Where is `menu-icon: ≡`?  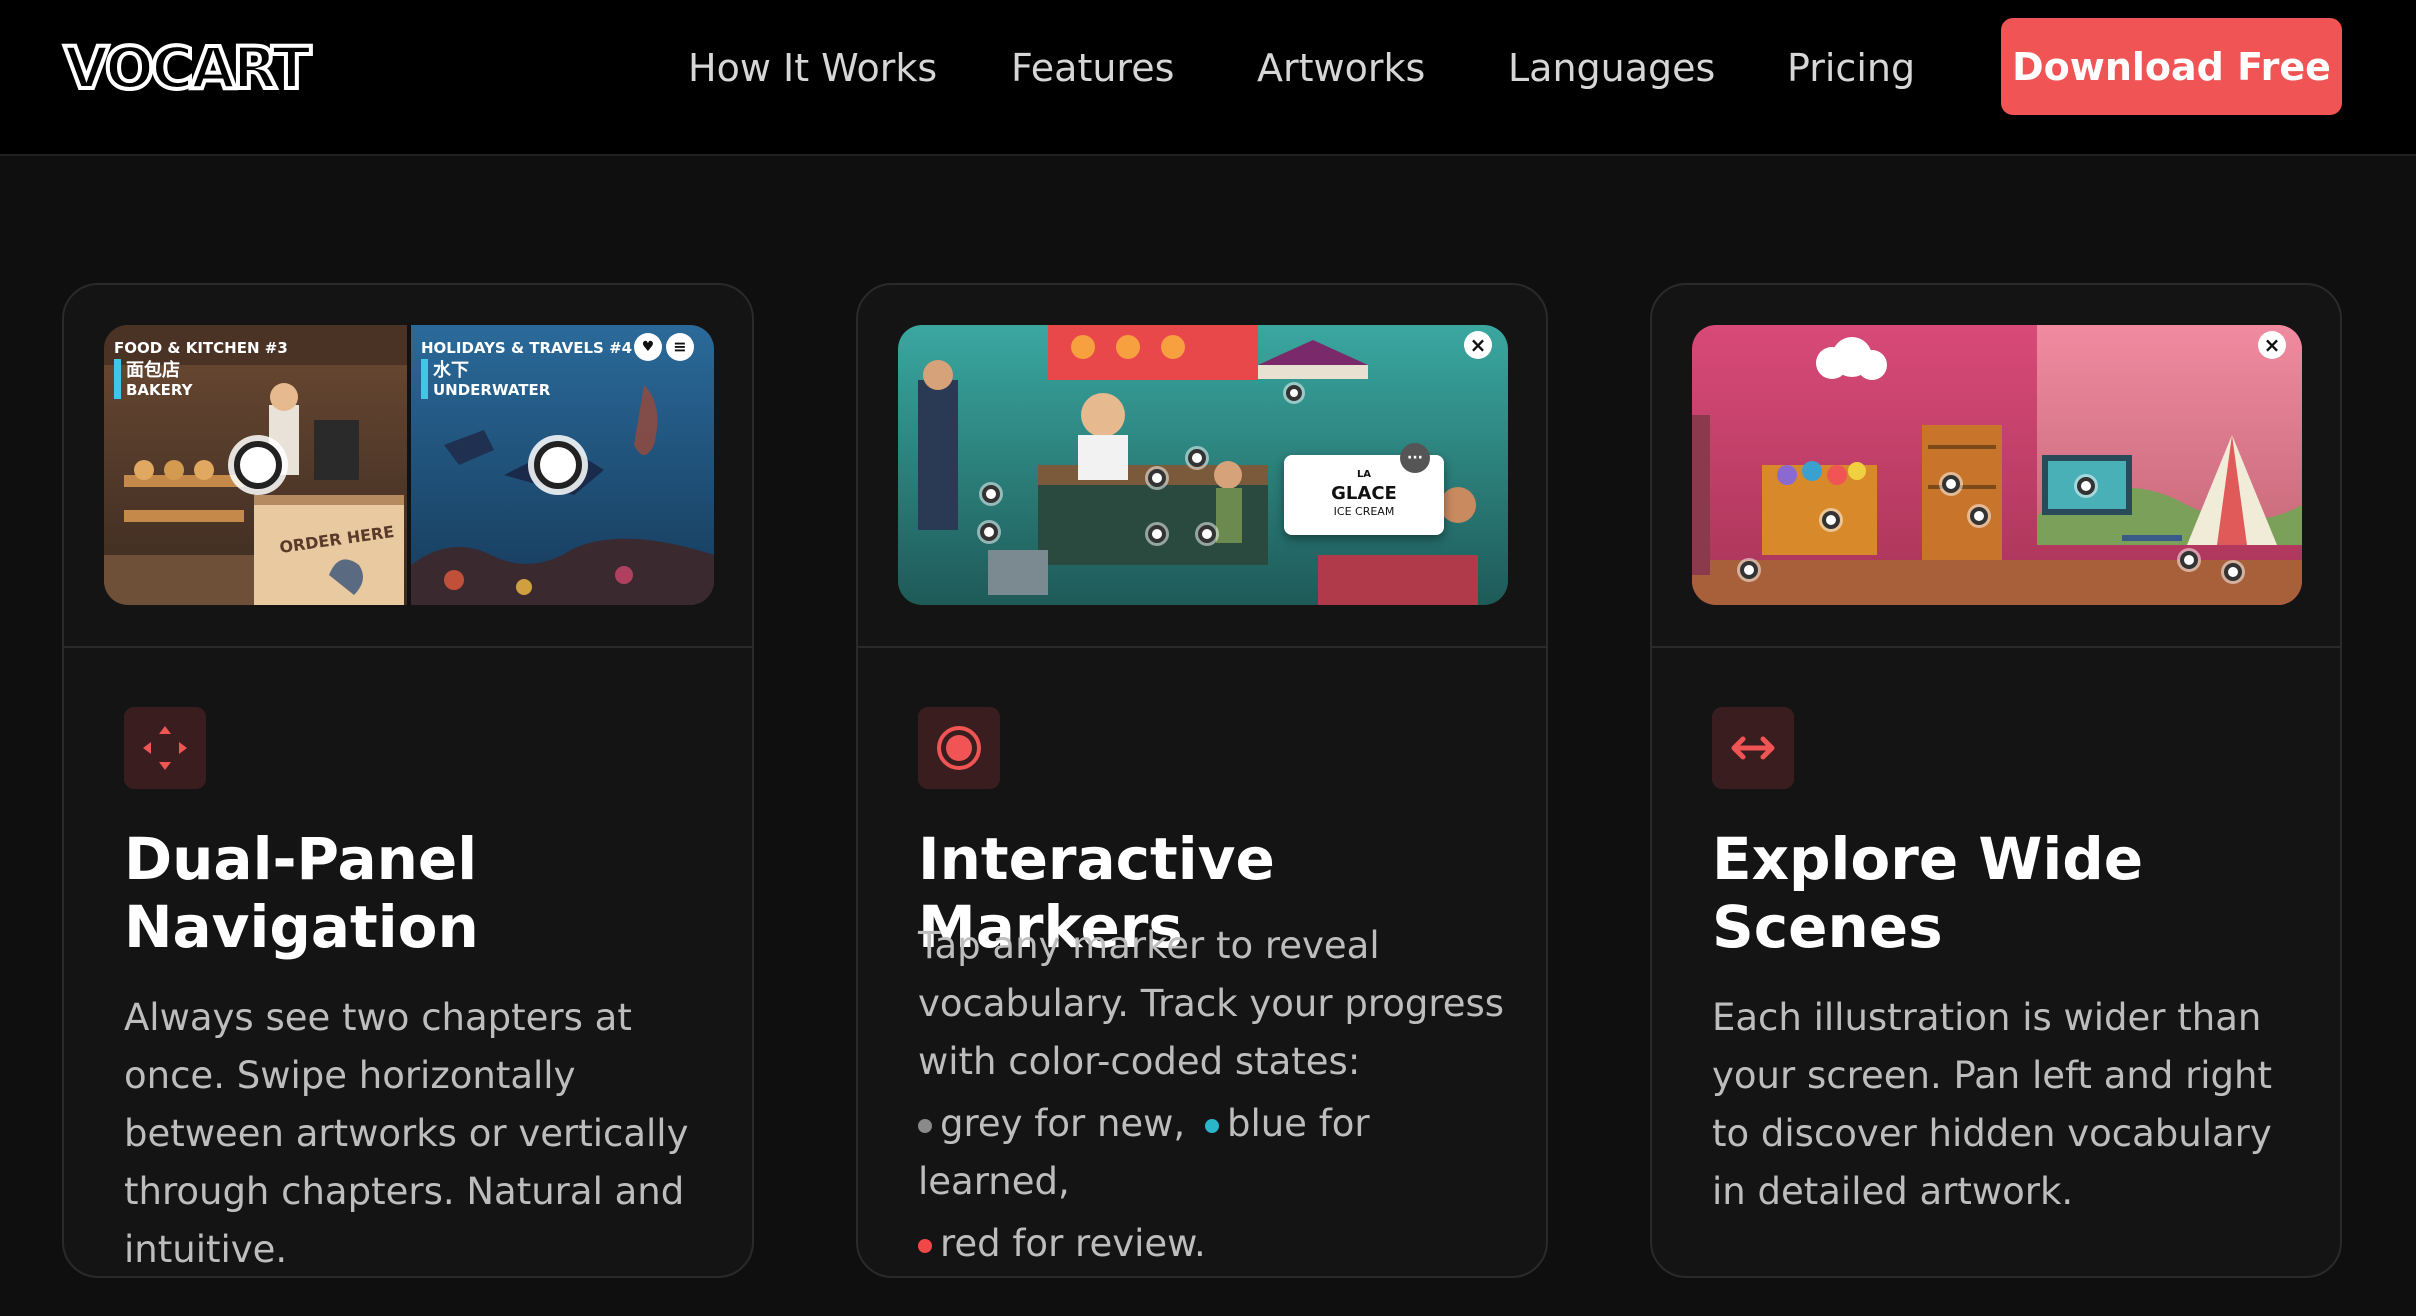
menu-icon: ≡ is located at coordinates (680, 347).